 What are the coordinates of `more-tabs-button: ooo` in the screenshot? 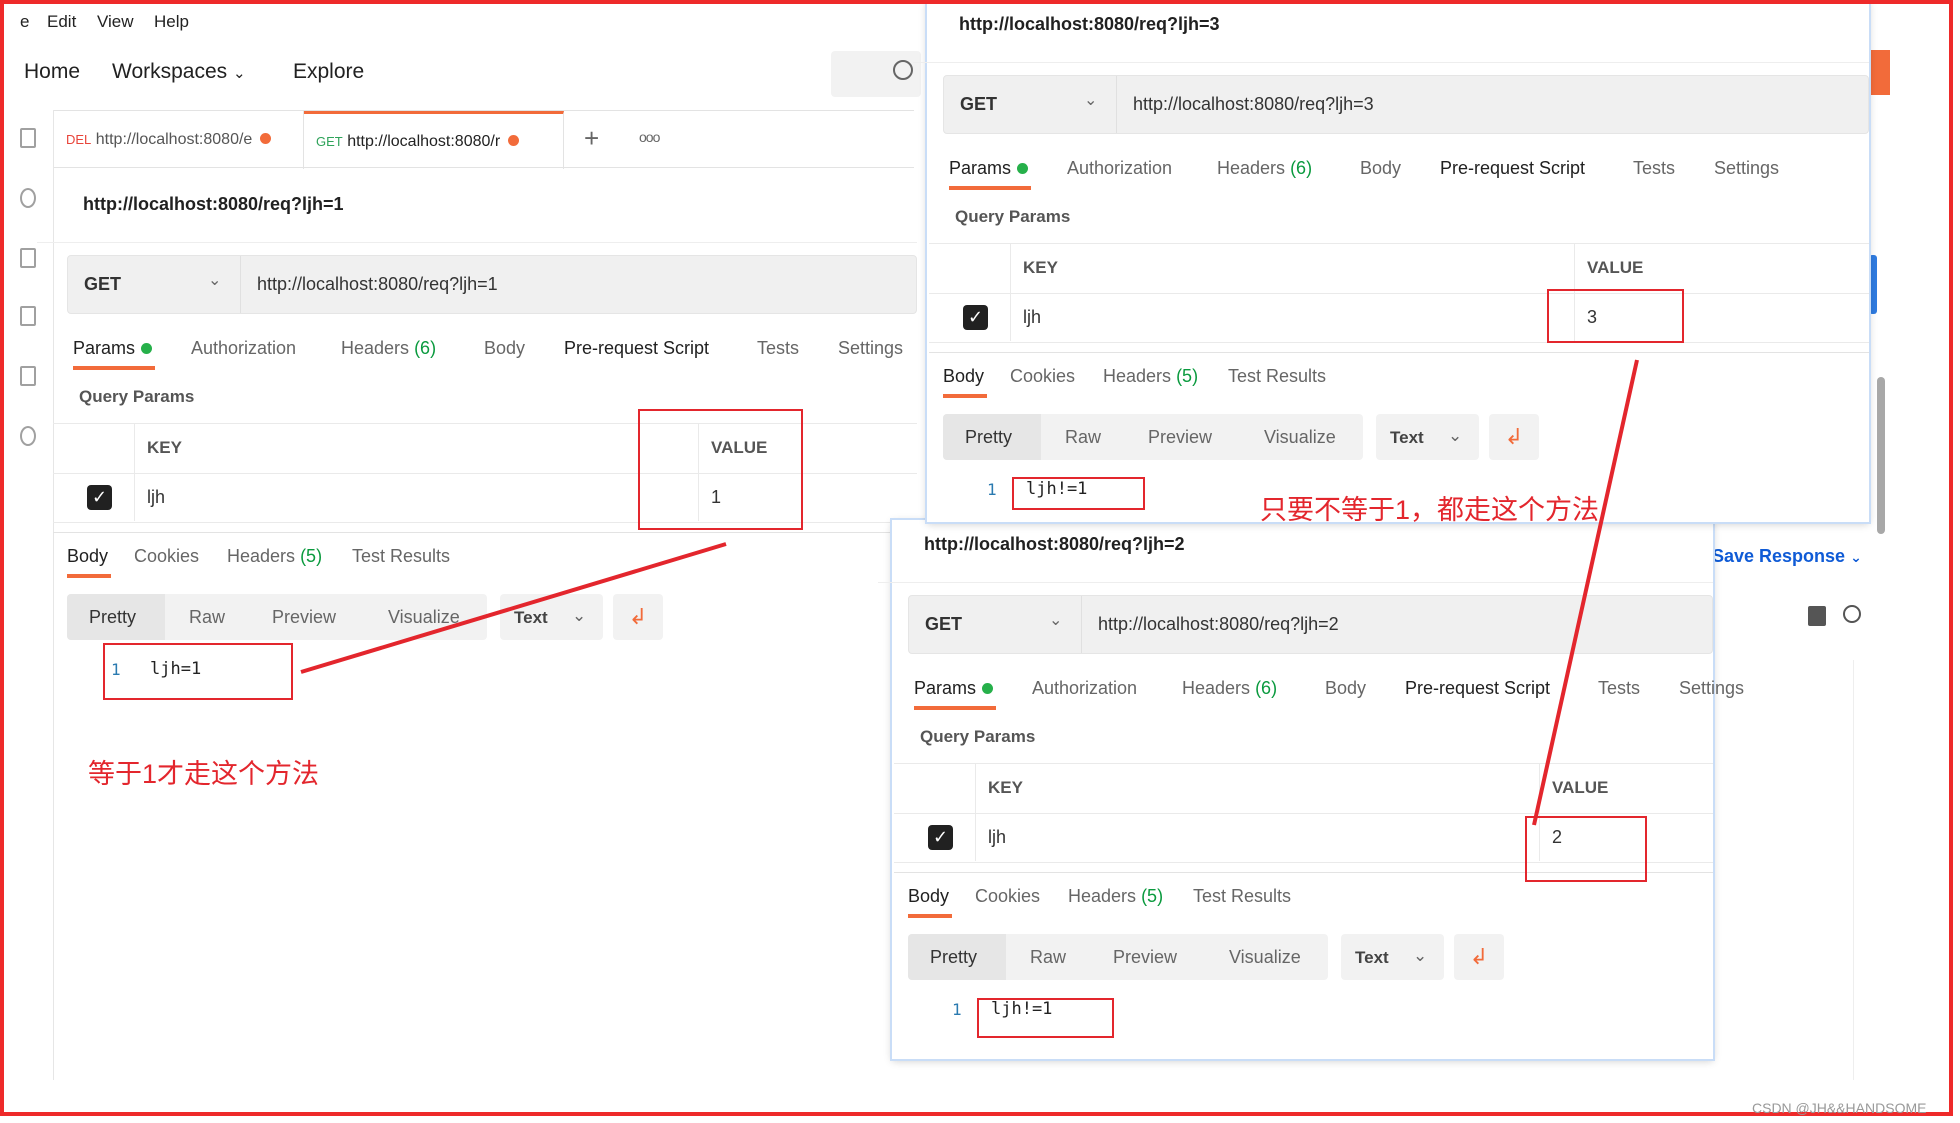 It's located at (649, 137).